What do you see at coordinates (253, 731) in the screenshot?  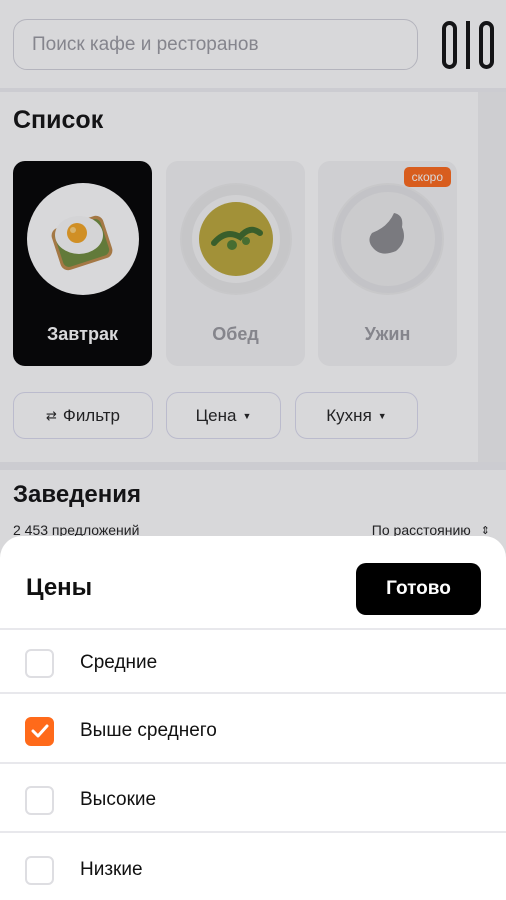 I see `price-option-above-average: Выше среднего` at bounding box center [253, 731].